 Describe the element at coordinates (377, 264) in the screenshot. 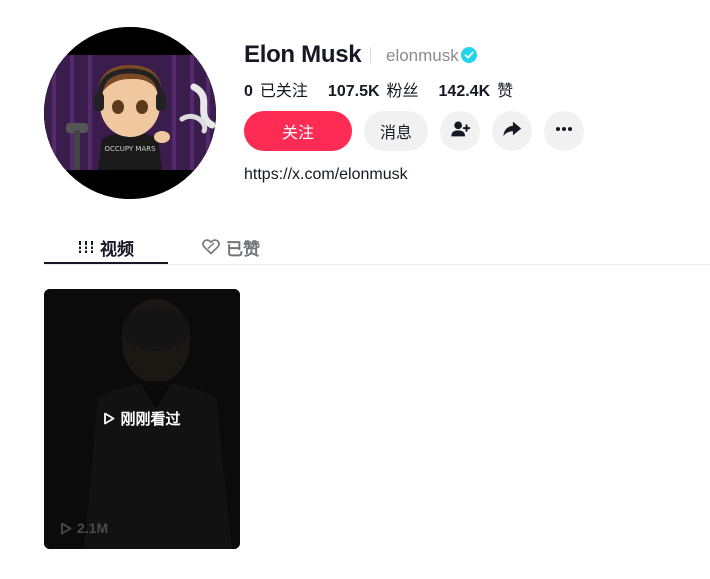

I see `tabs-divider` at that location.